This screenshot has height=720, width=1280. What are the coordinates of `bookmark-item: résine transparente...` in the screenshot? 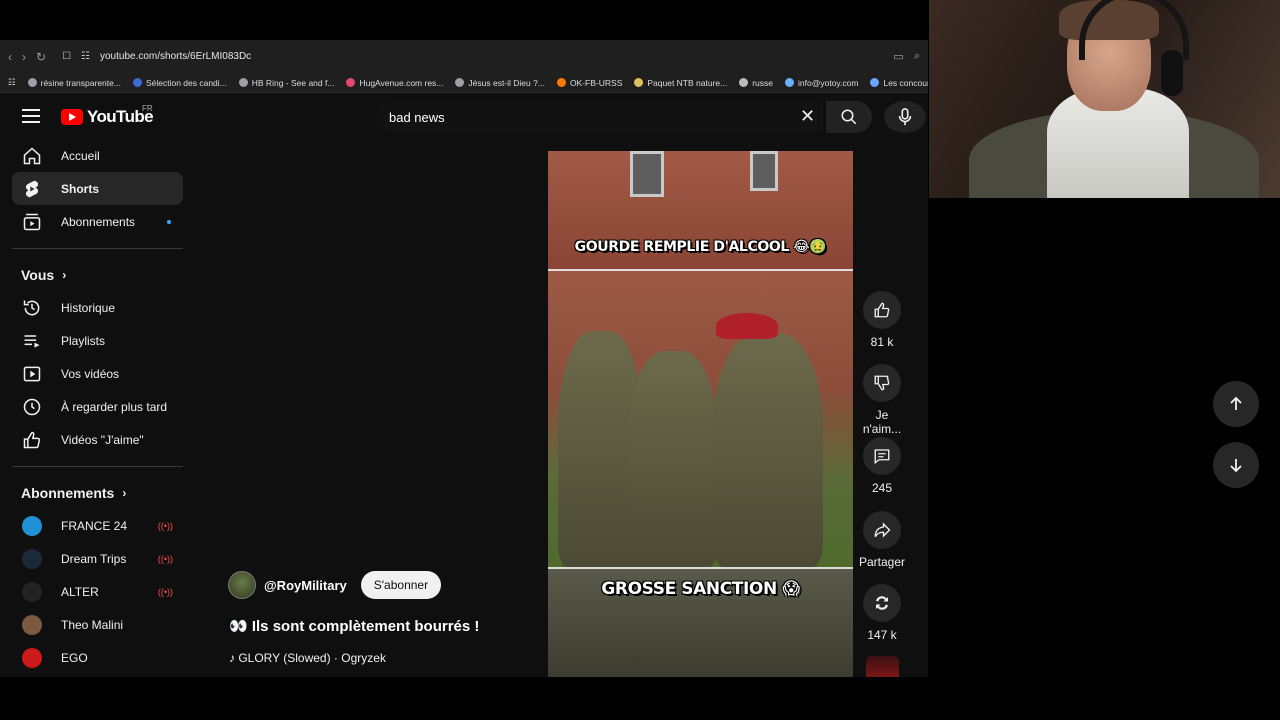 It's located at (74, 82).